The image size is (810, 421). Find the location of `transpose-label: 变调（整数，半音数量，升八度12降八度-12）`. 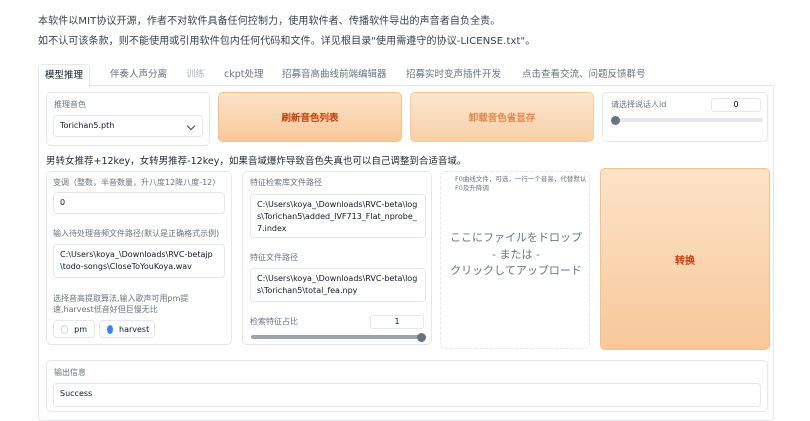

transpose-label: 变调（整数，半音数量，升八度12降八度-12） is located at coordinates (137, 182).